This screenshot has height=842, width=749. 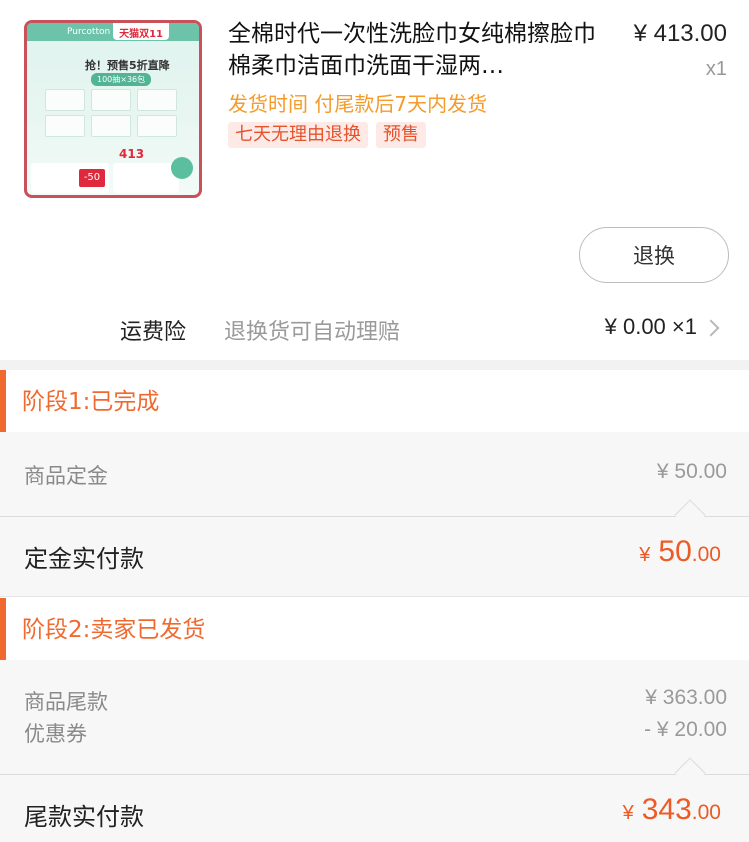 What do you see at coordinates (132, 154) in the screenshot?
I see `image-price: 413` at bounding box center [132, 154].